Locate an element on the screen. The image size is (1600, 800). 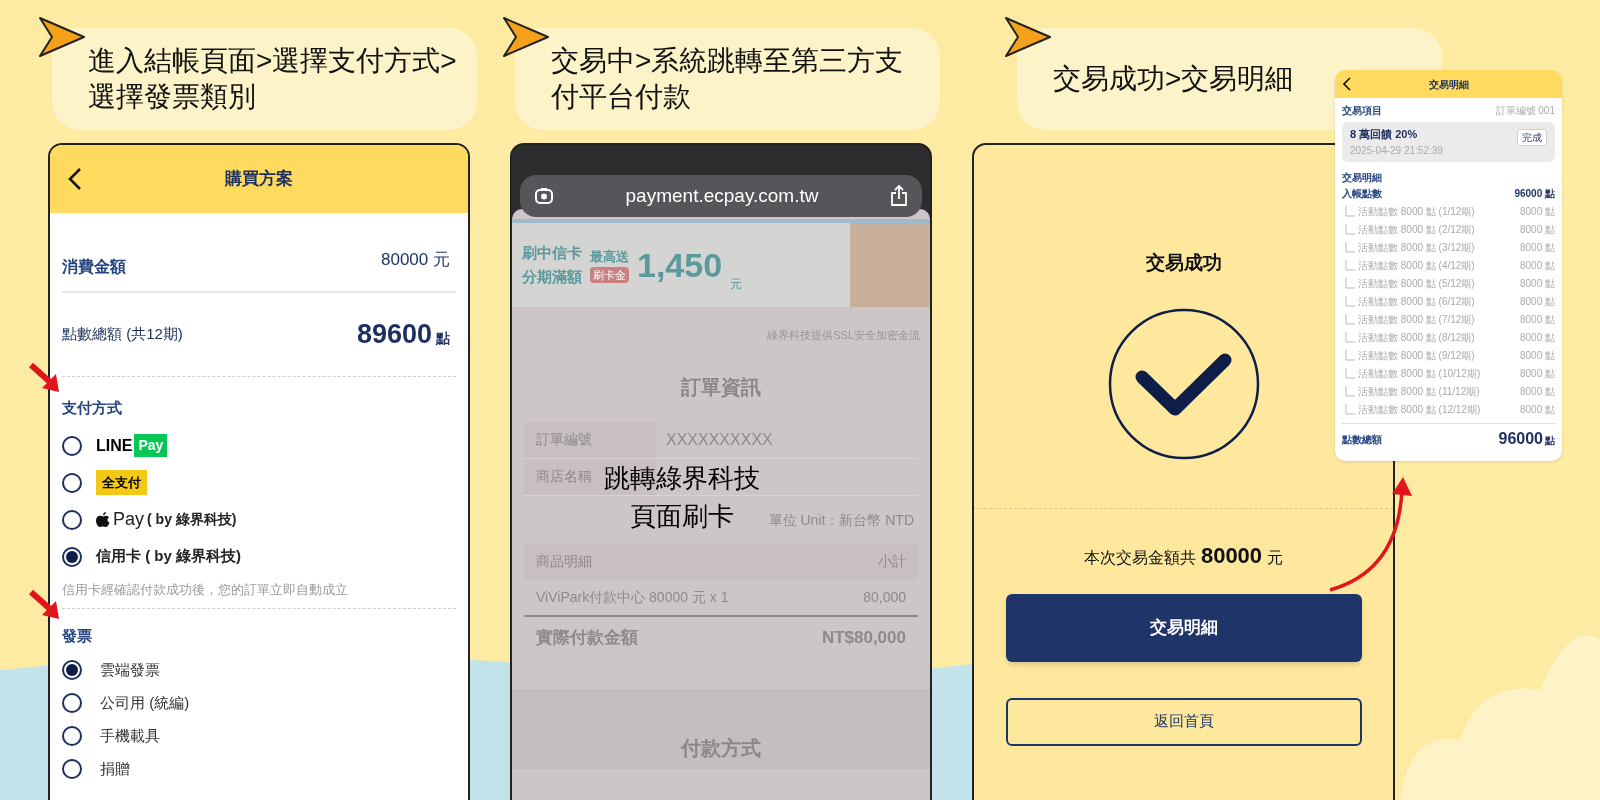
banner-text: 分期滿額 is located at coordinates (552, 277).